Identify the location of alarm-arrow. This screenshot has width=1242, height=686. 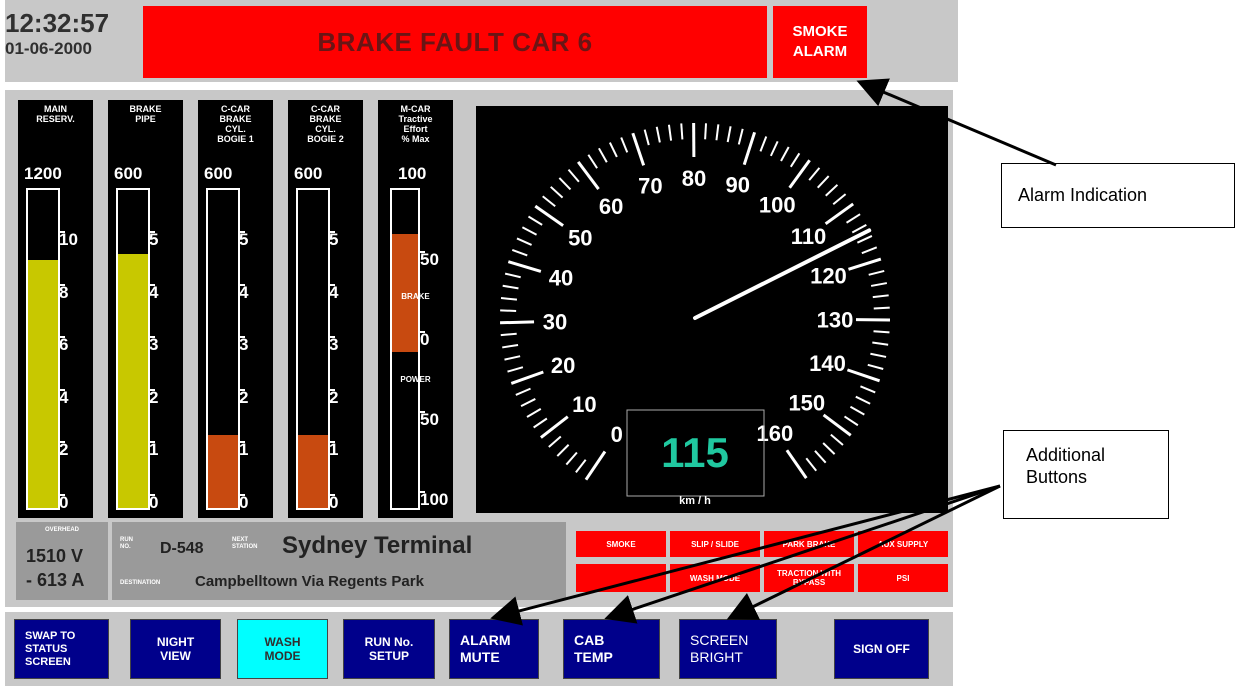
(956, 122).